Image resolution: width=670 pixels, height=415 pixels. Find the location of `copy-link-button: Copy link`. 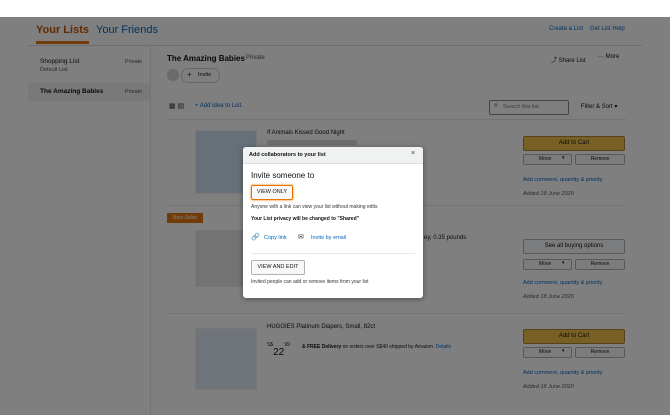

copy-link-button: Copy link is located at coordinates (275, 238).